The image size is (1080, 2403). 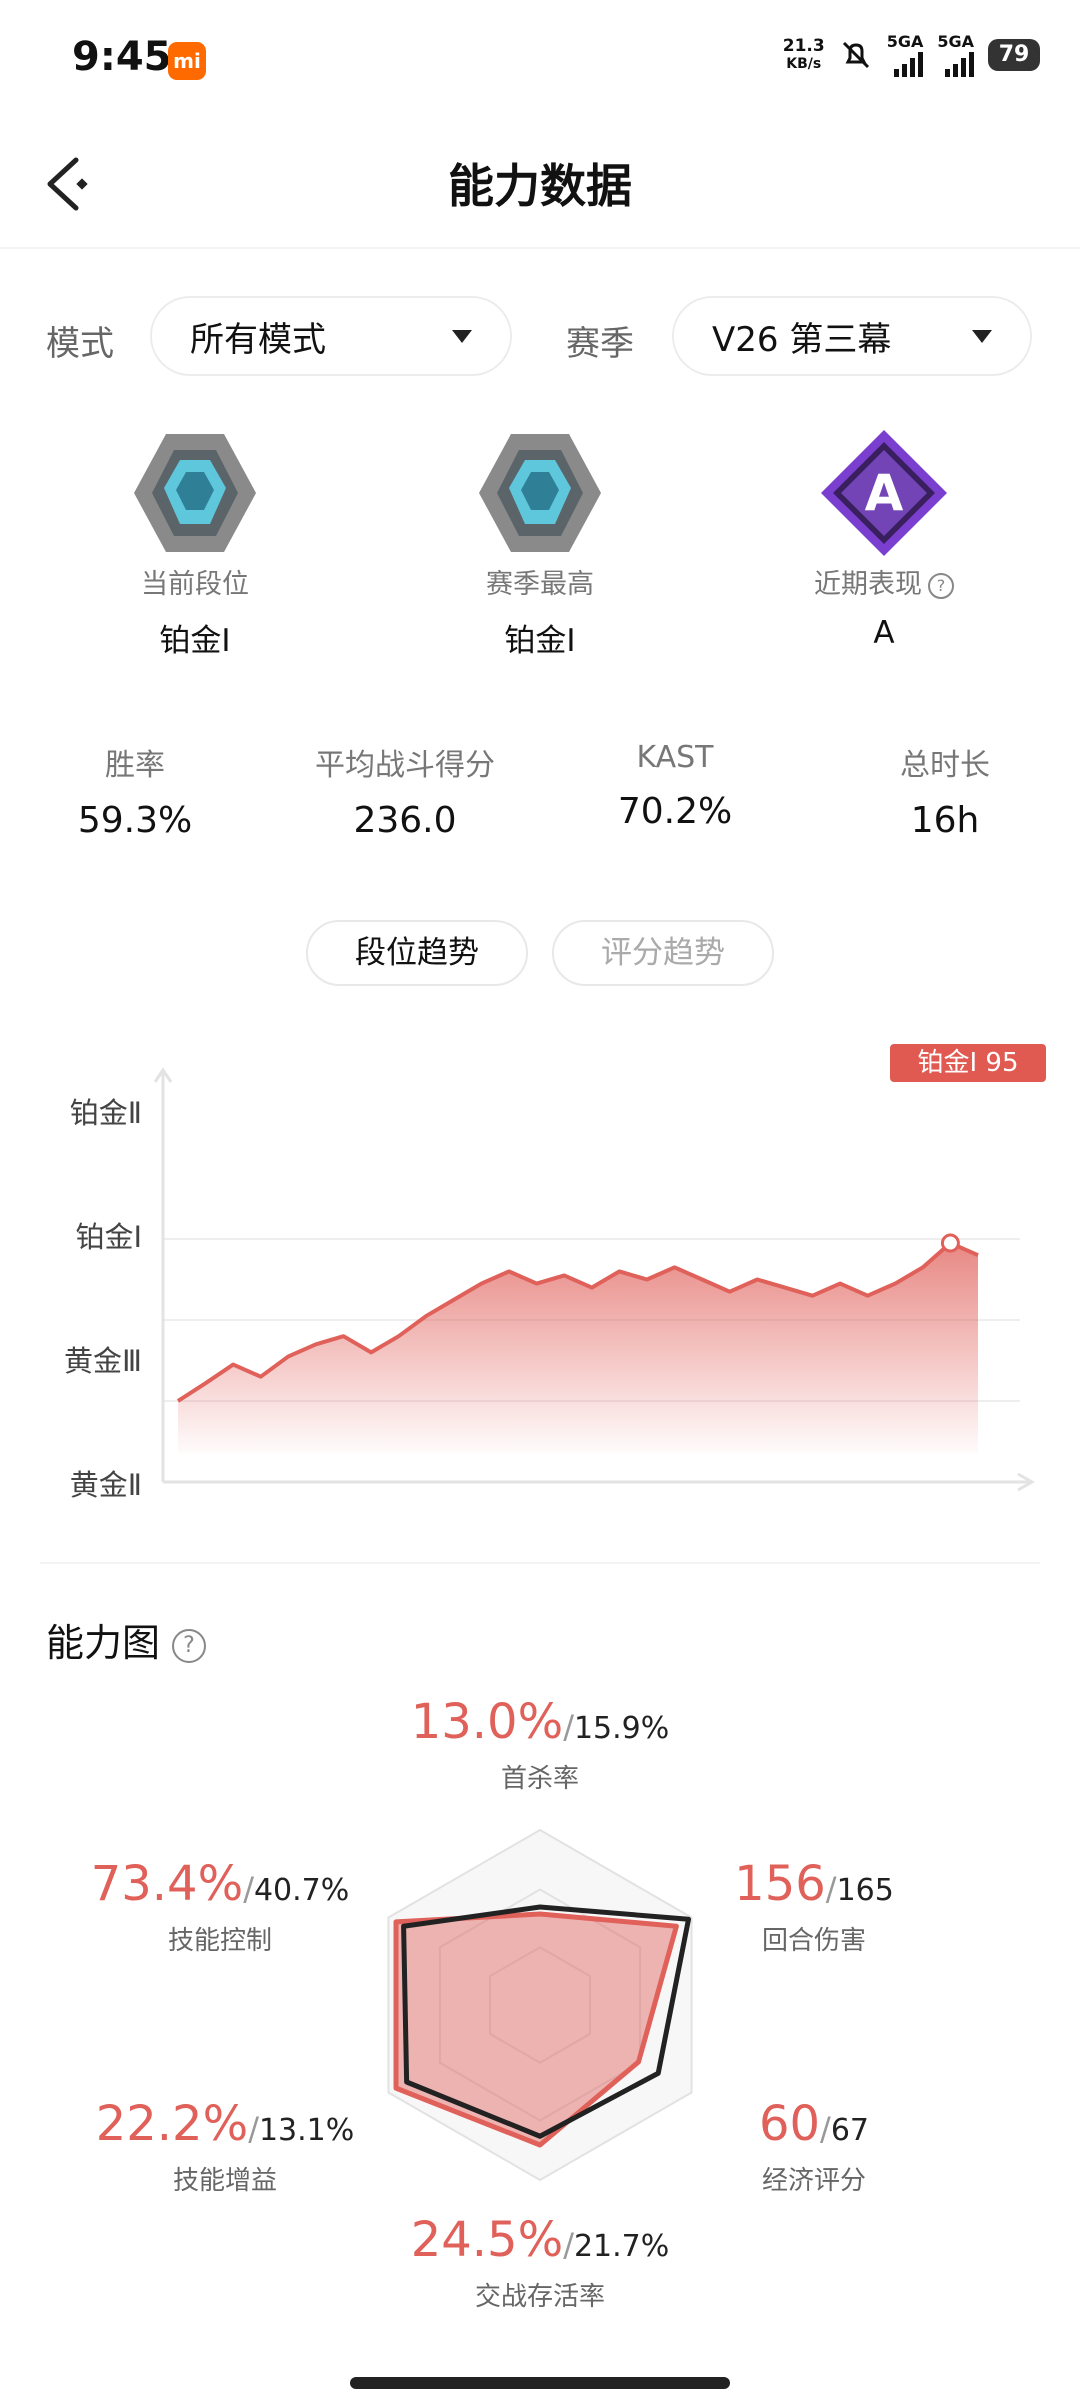 I want to click on header-divider, so click(x=540, y=248).